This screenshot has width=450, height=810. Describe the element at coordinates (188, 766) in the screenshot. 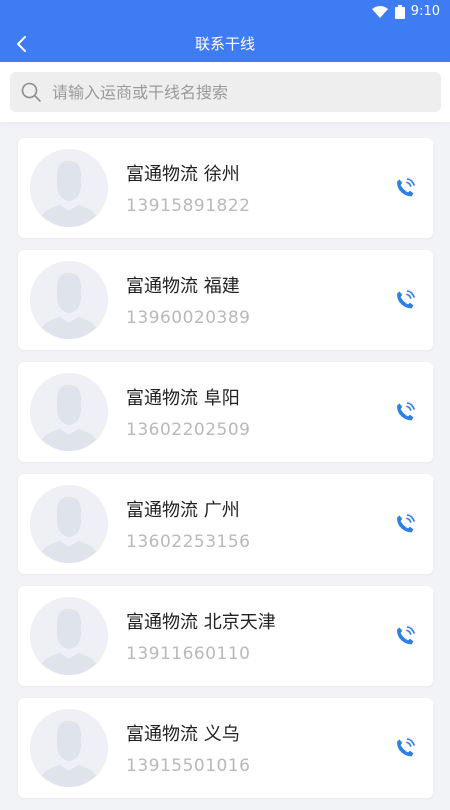

I see `contact-phone: 13915501016` at that location.